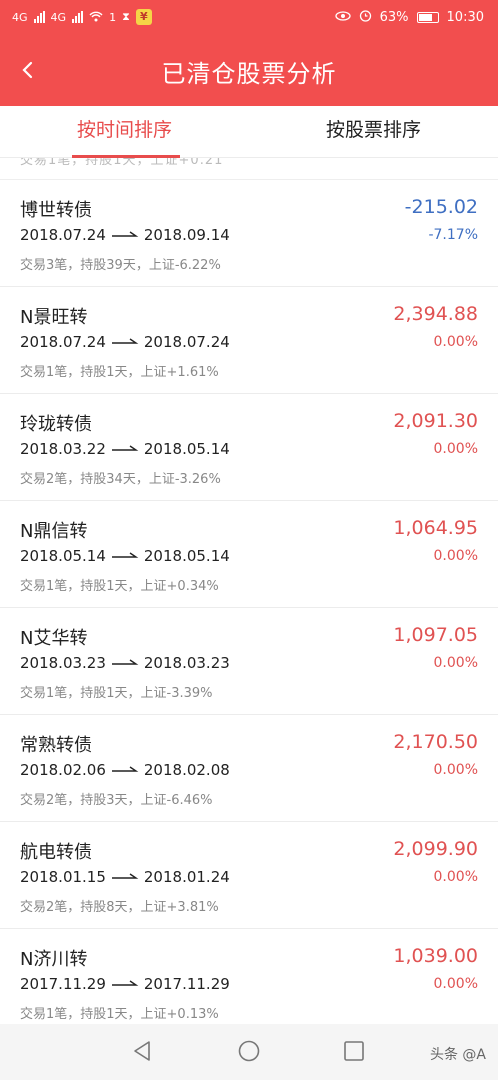 Image resolution: width=498 pixels, height=1080 pixels. Describe the element at coordinates (56, 210) in the screenshot. I see `stock-name: 博世转债` at that location.